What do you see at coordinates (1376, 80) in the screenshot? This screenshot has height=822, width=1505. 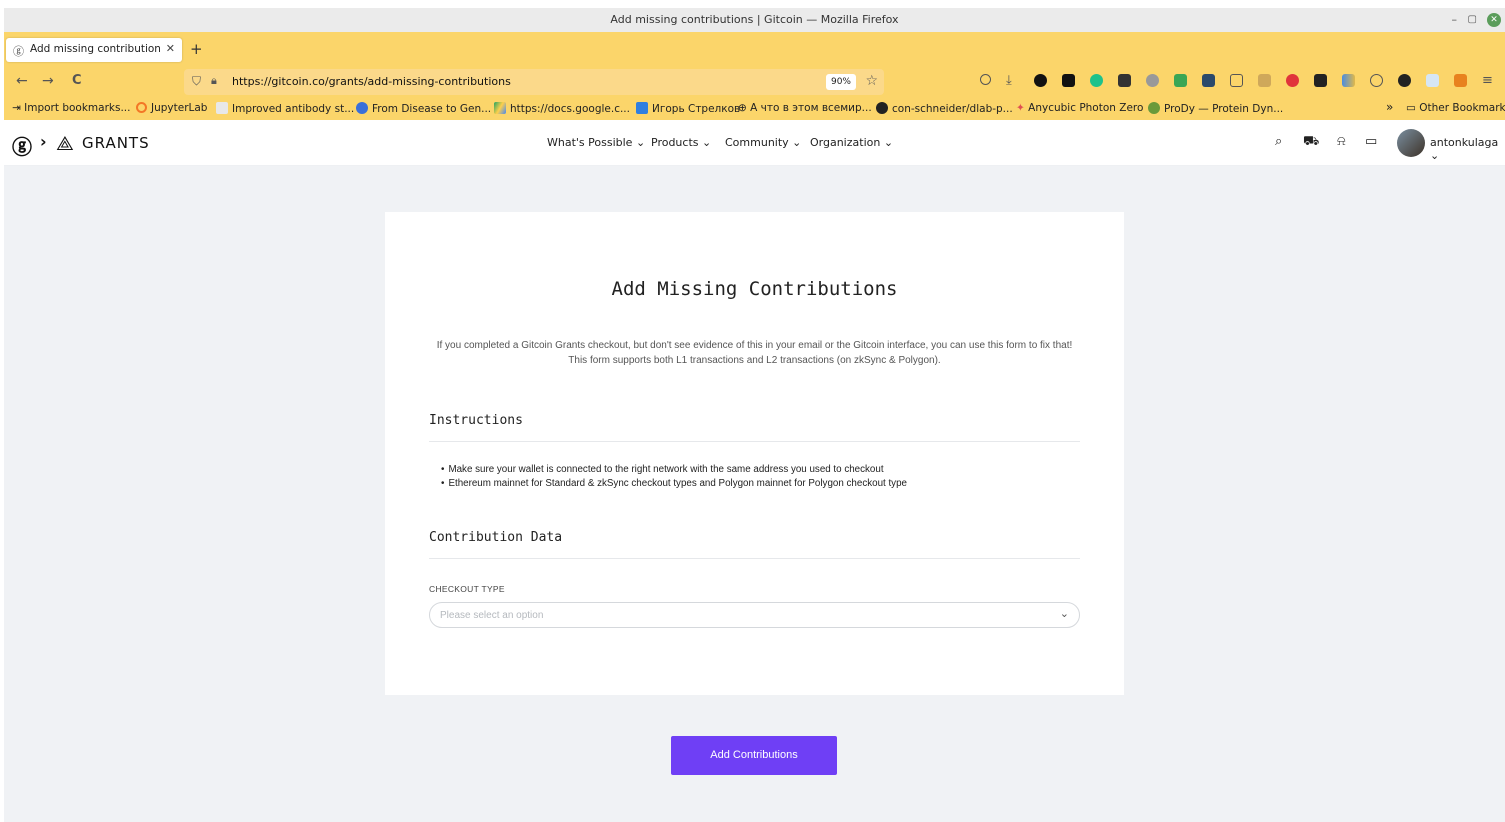 I see `extension-circle-icon` at bounding box center [1376, 80].